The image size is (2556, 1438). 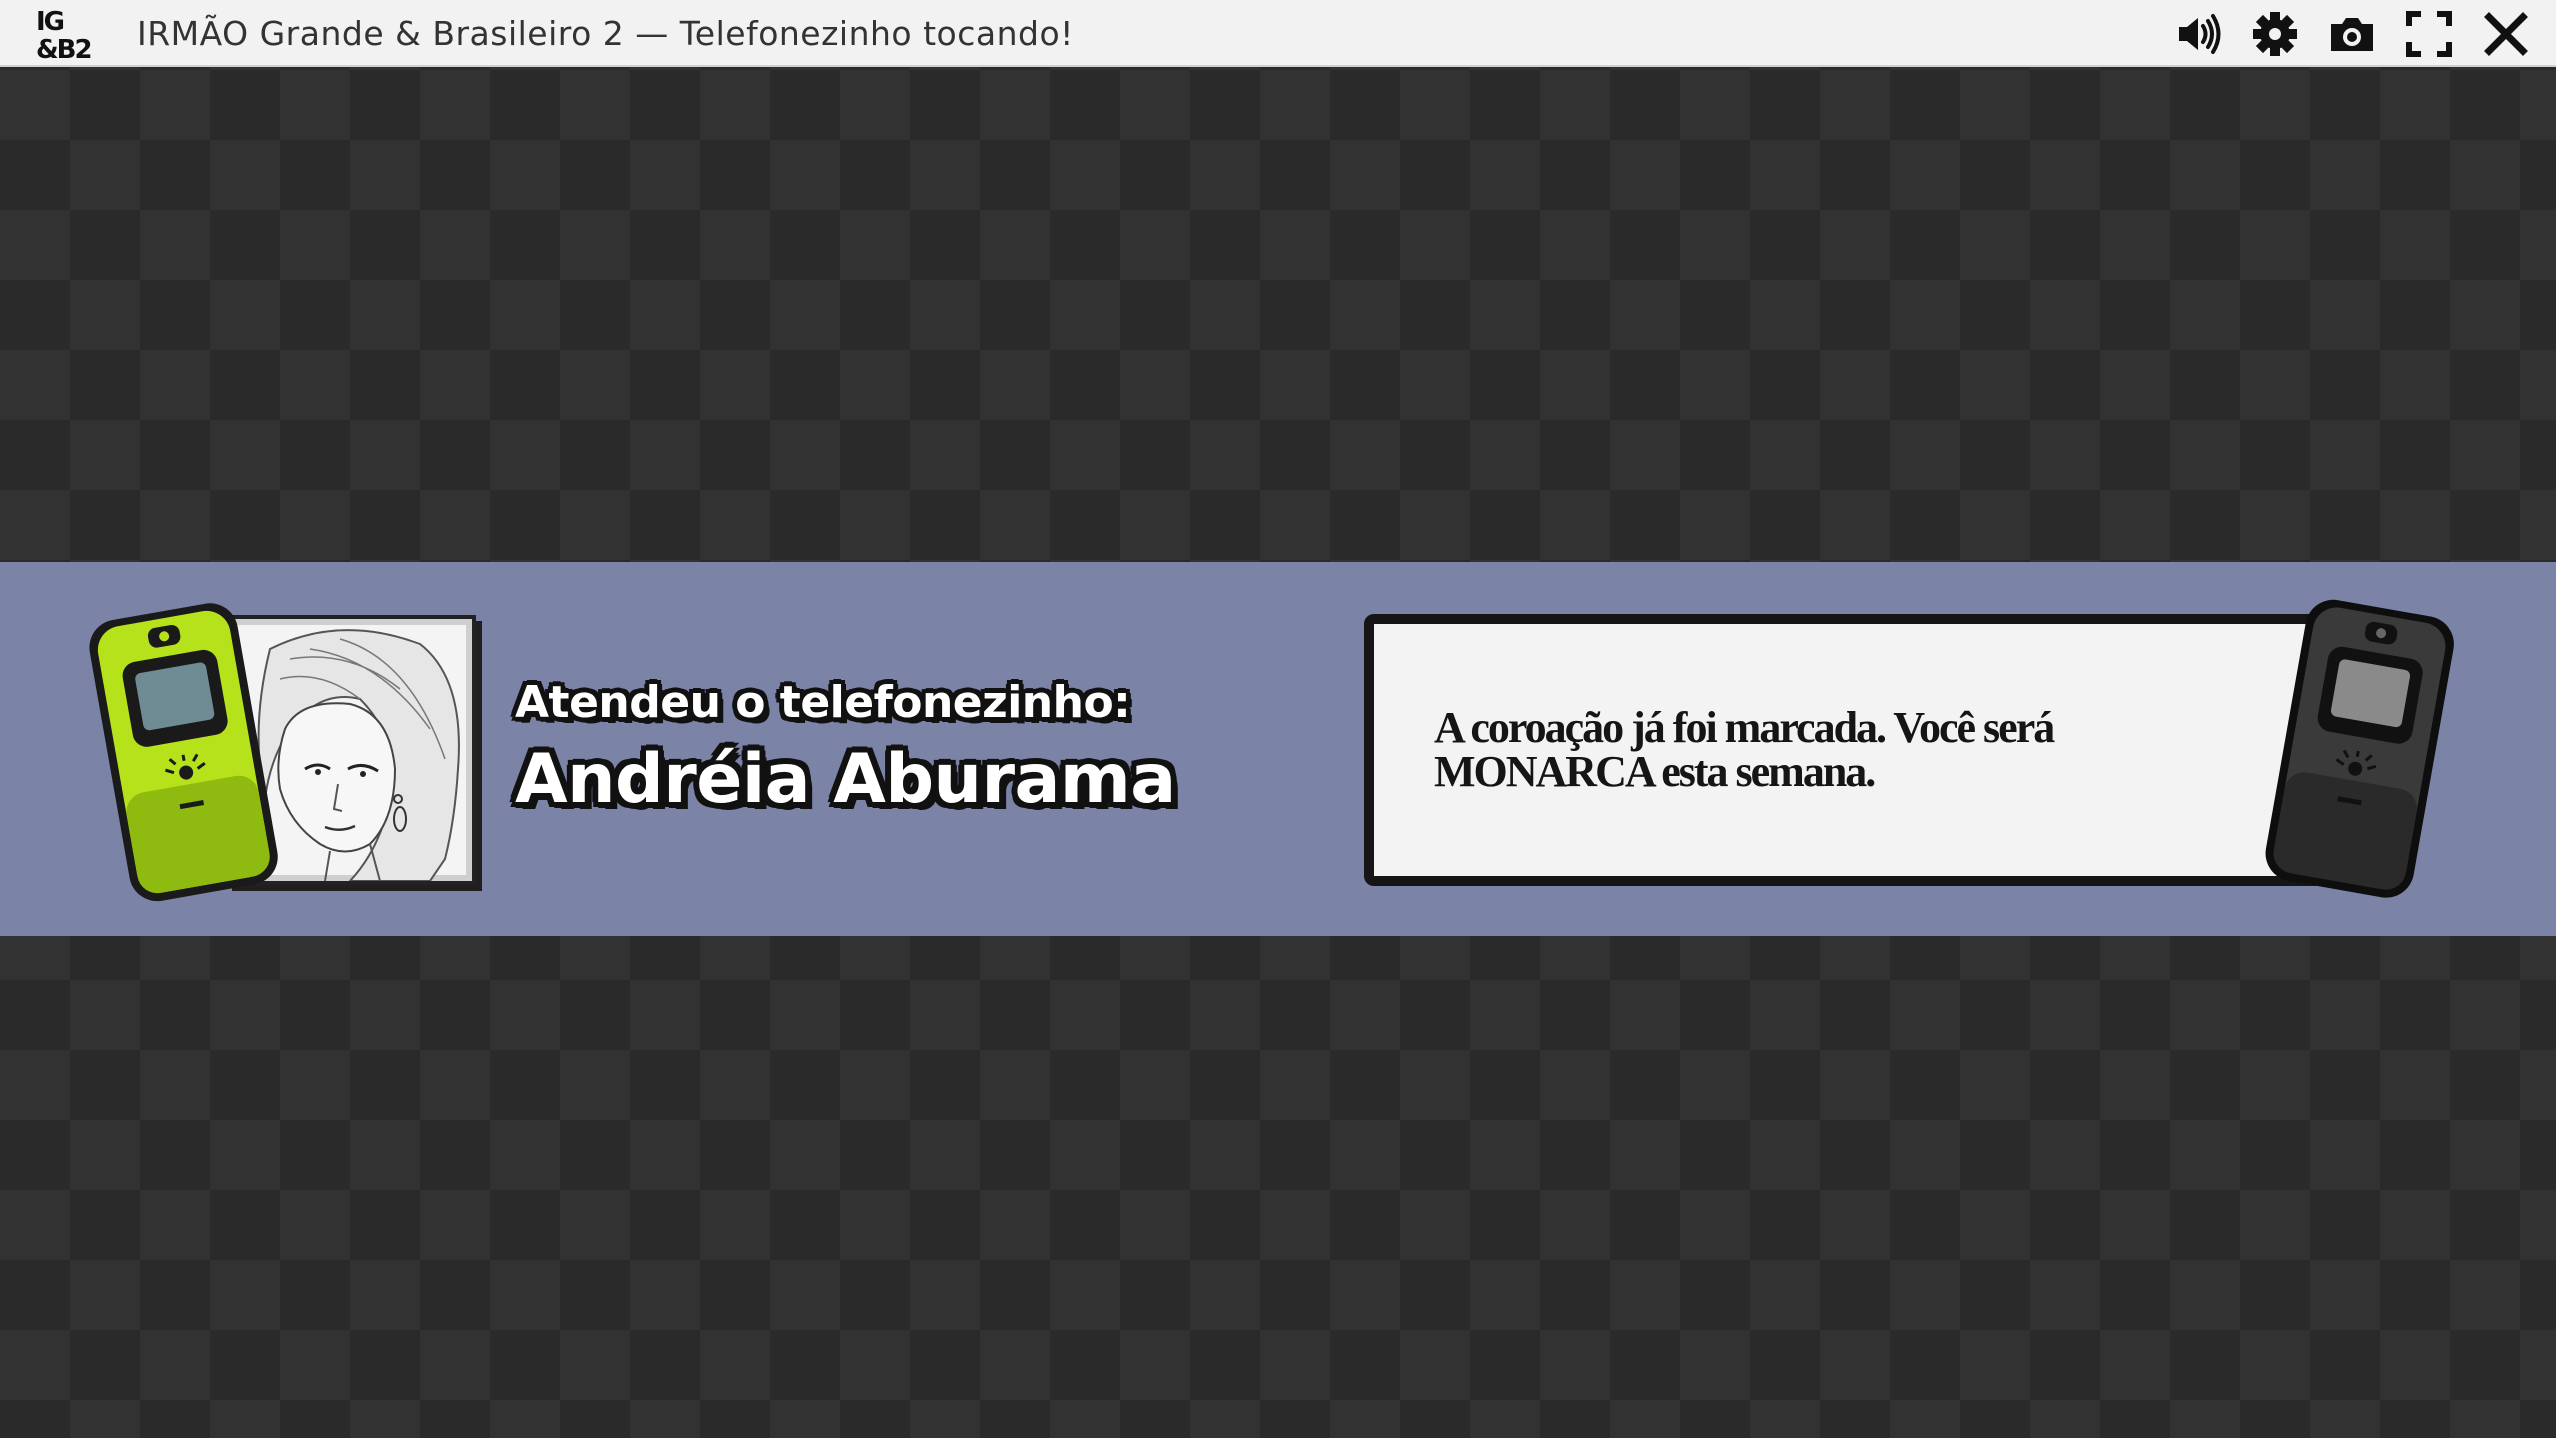 I want to click on call-answered-label: Atendeu o telefonezinho:, so click(x=823, y=702).